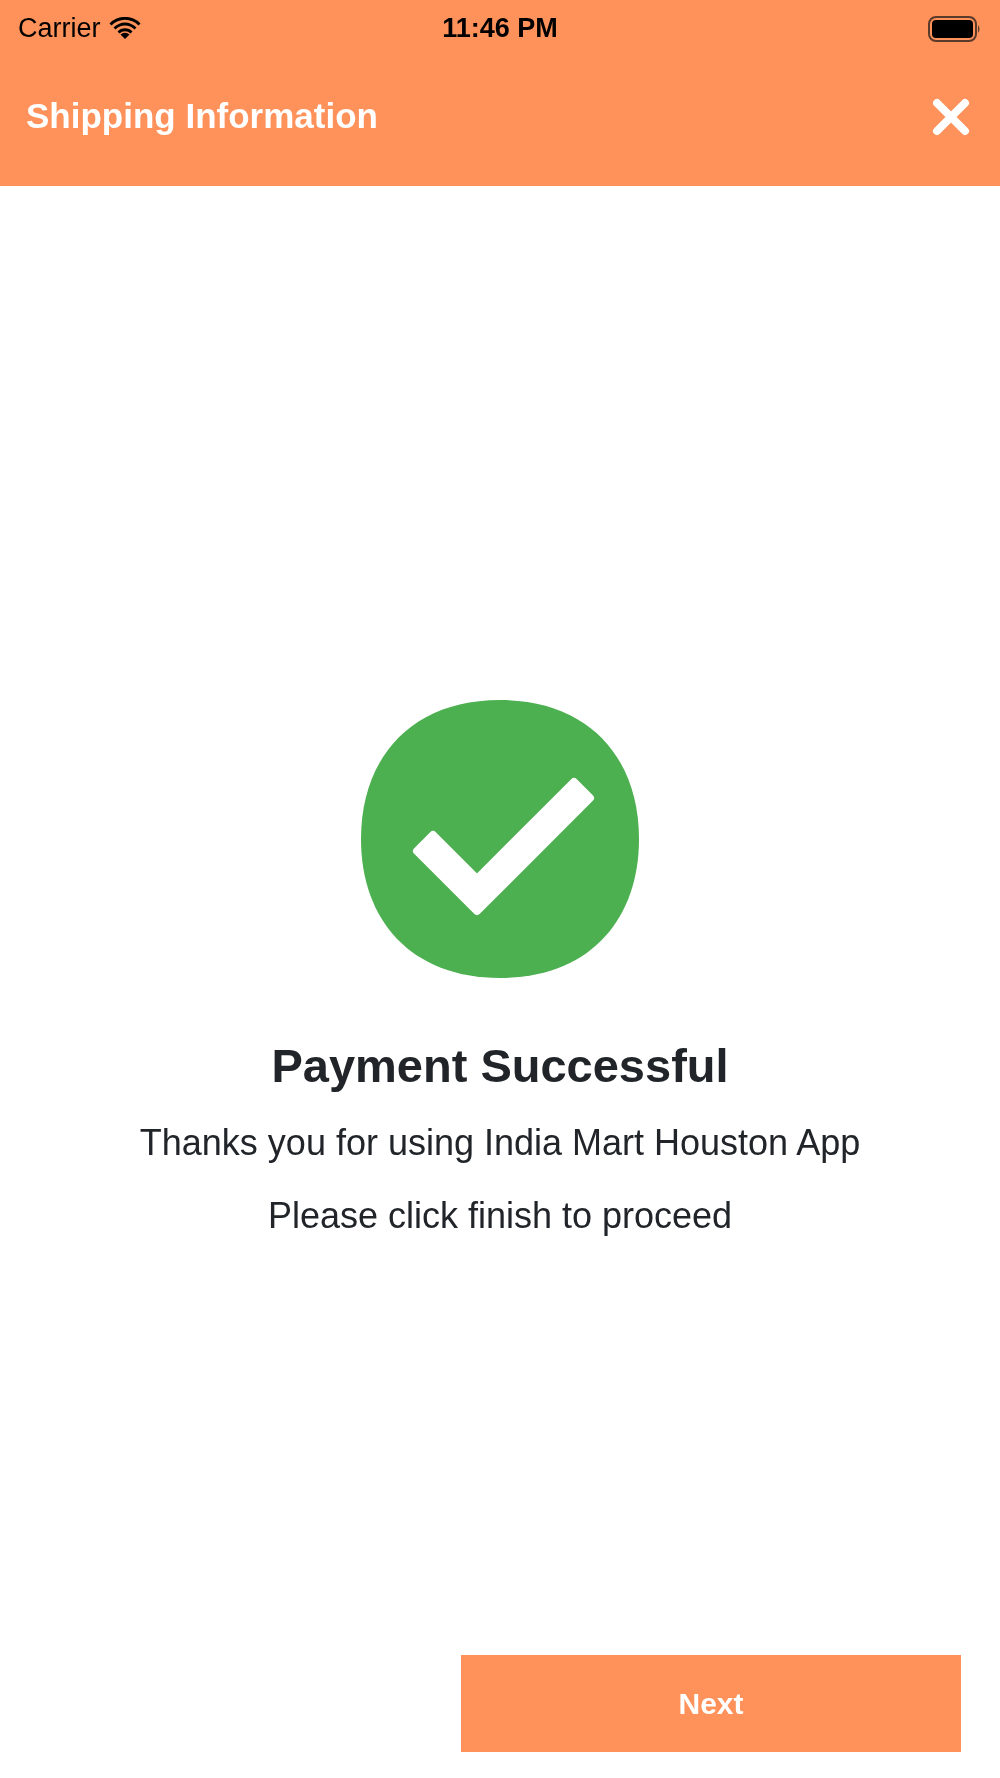  I want to click on battery-icon, so click(955, 28).